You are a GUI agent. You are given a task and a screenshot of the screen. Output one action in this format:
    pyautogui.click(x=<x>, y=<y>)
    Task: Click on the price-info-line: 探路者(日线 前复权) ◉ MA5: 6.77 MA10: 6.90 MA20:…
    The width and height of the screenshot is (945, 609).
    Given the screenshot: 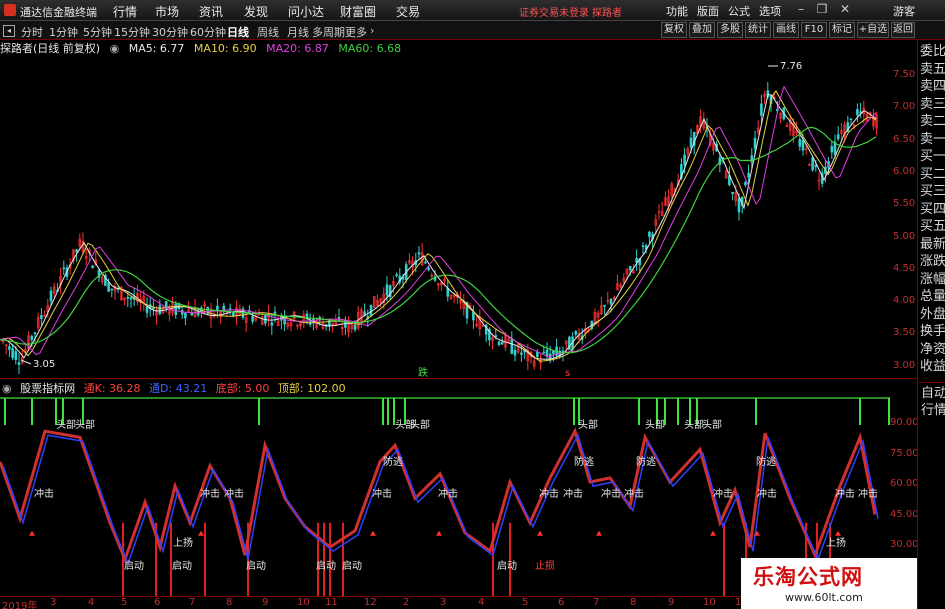 What is the action you would take?
    pyautogui.click(x=203, y=48)
    